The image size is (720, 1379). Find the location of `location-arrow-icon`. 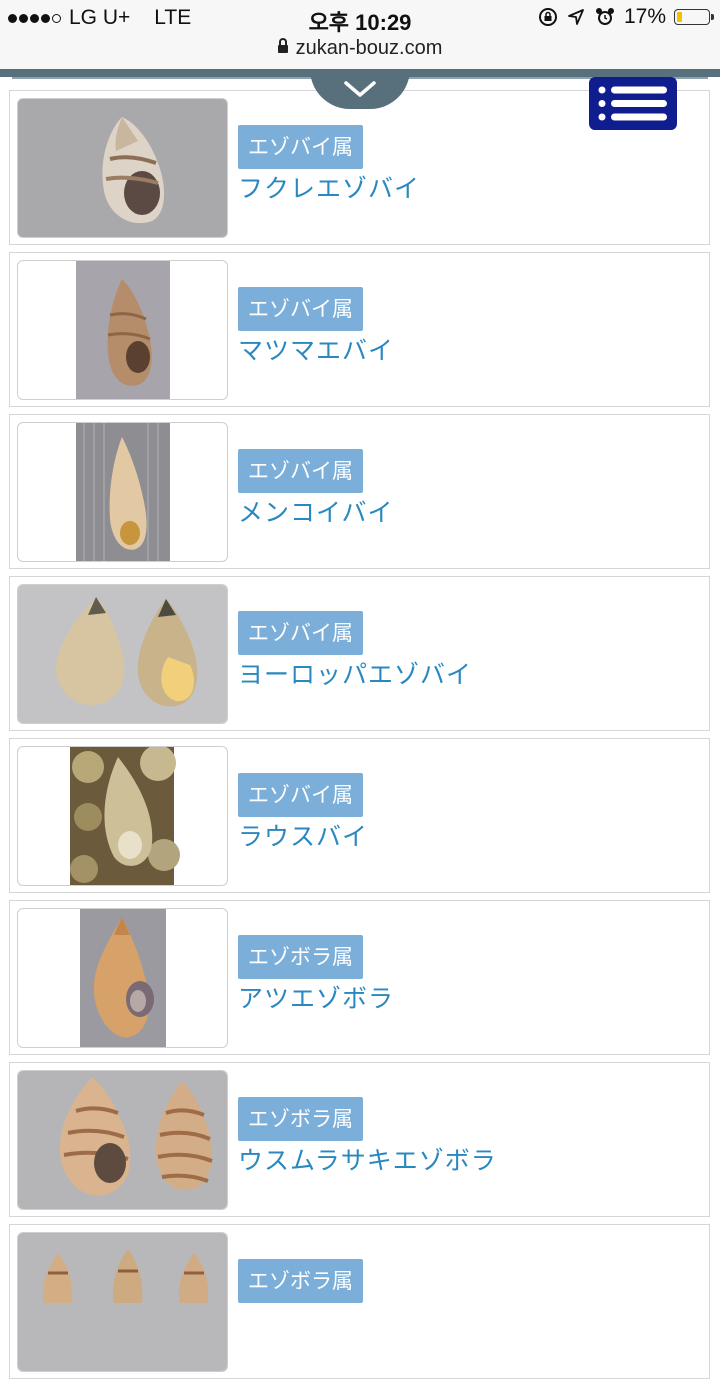

location-arrow-icon is located at coordinates (576, 17).